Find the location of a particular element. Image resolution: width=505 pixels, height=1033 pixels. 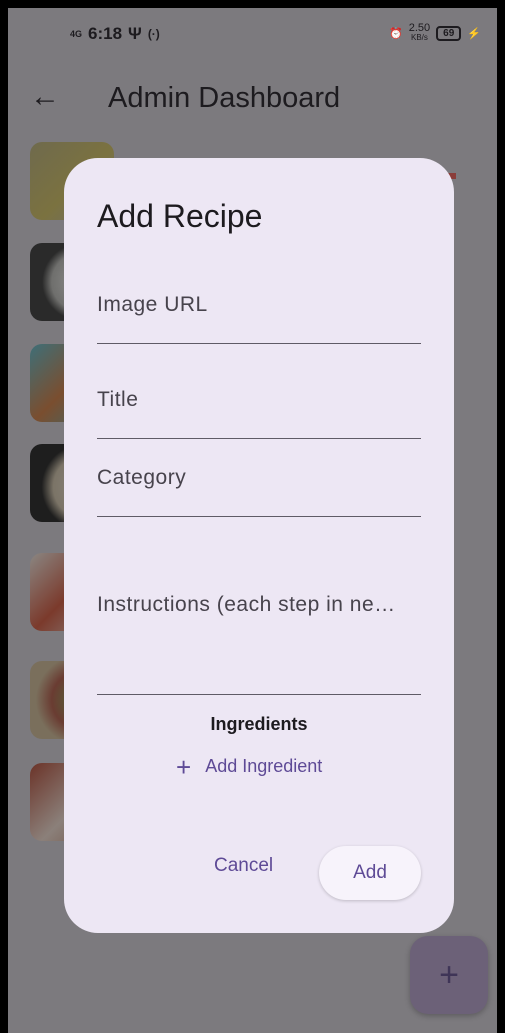

title-field: Title is located at coordinates (259, 403).